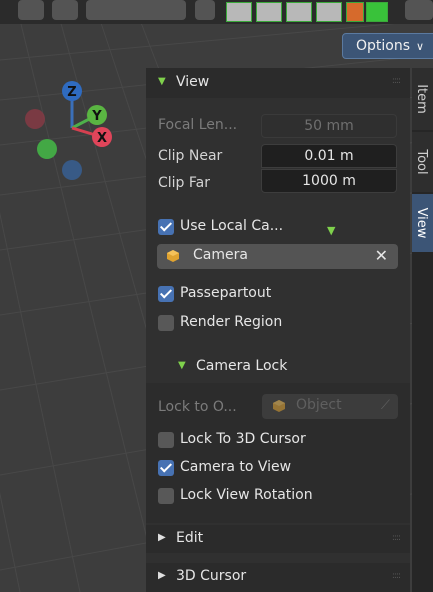 The height and width of the screenshot is (592, 433). Describe the element at coordinates (166, 294) in the screenshot. I see `passepartout-checkbox` at that location.